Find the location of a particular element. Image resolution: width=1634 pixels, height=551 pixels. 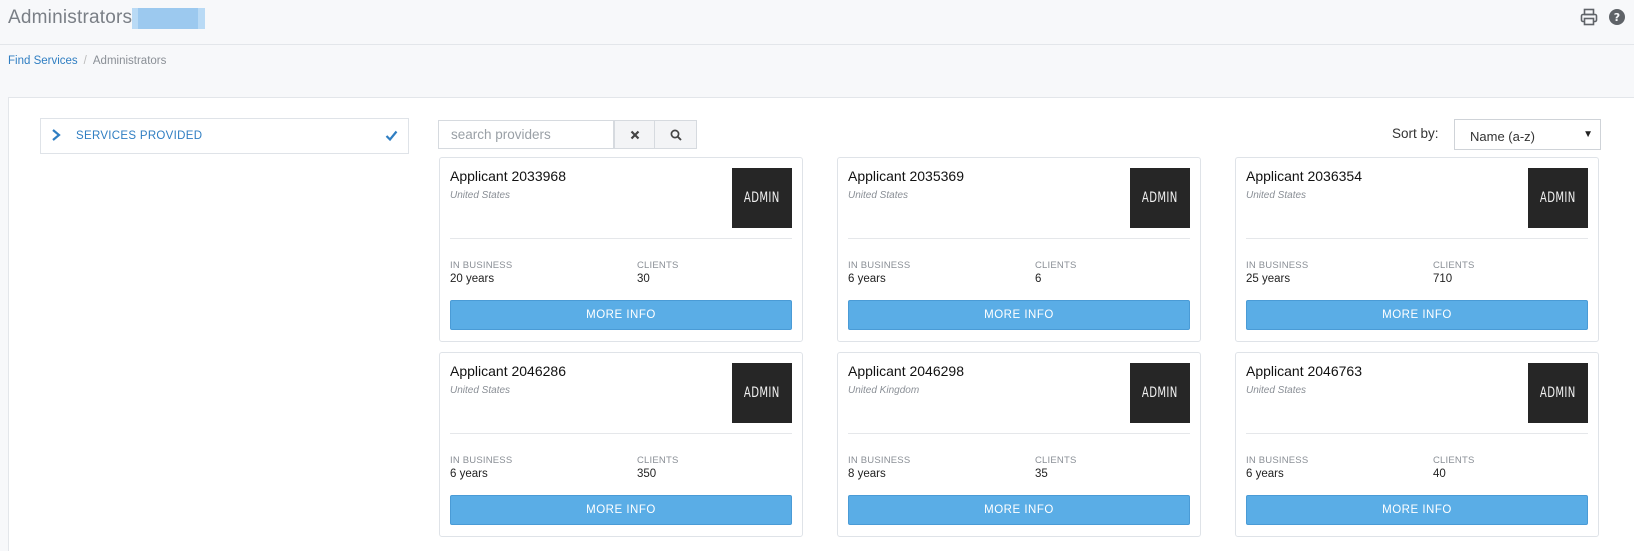

breadcrumb-link-find-services: Find Services is located at coordinates (43, 61).